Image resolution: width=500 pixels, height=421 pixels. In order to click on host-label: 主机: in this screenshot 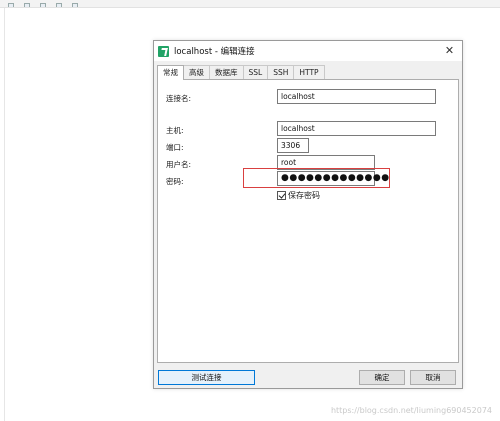, I will do `click(175, 130)`.